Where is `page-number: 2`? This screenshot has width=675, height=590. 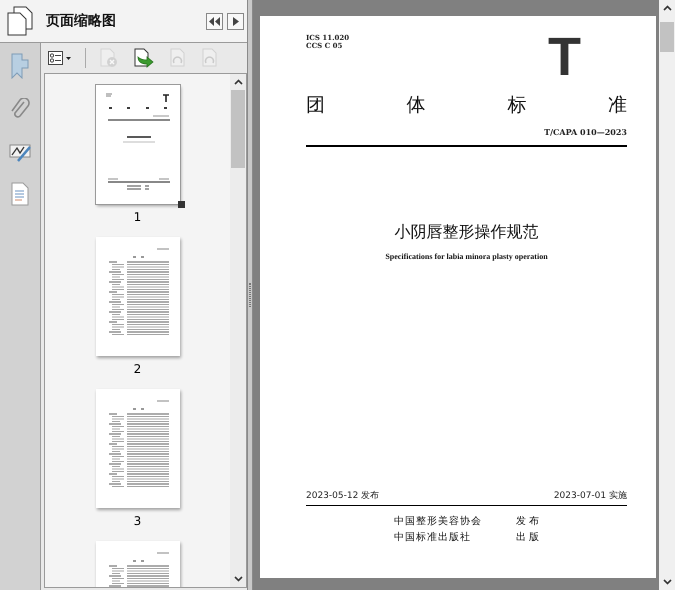
page-number: 2 is located at coordinates (138, 369).